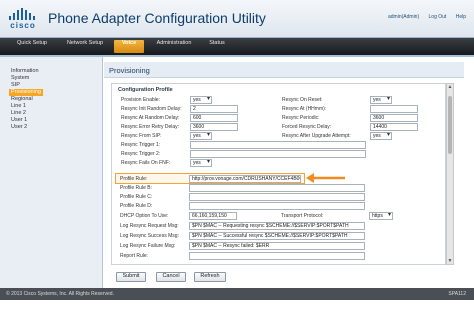 This screenshot has height=314, width=474. What do you see at coordinates (23, 25) in the screenshot?
I see `cisco-logo-word: cisco` at bounding box center [23, 25].